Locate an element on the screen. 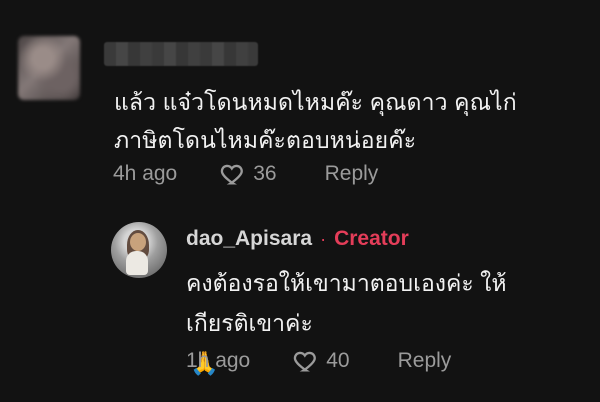 Image resolution: width=600 pixels, height=402 pixels. reply-like-button: 40 is located at coordinates (321, 361).